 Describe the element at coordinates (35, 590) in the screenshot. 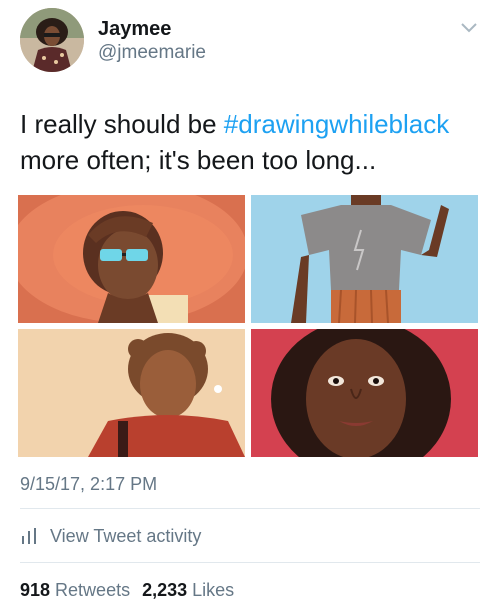

I see `retweets-count: 918` at that location.